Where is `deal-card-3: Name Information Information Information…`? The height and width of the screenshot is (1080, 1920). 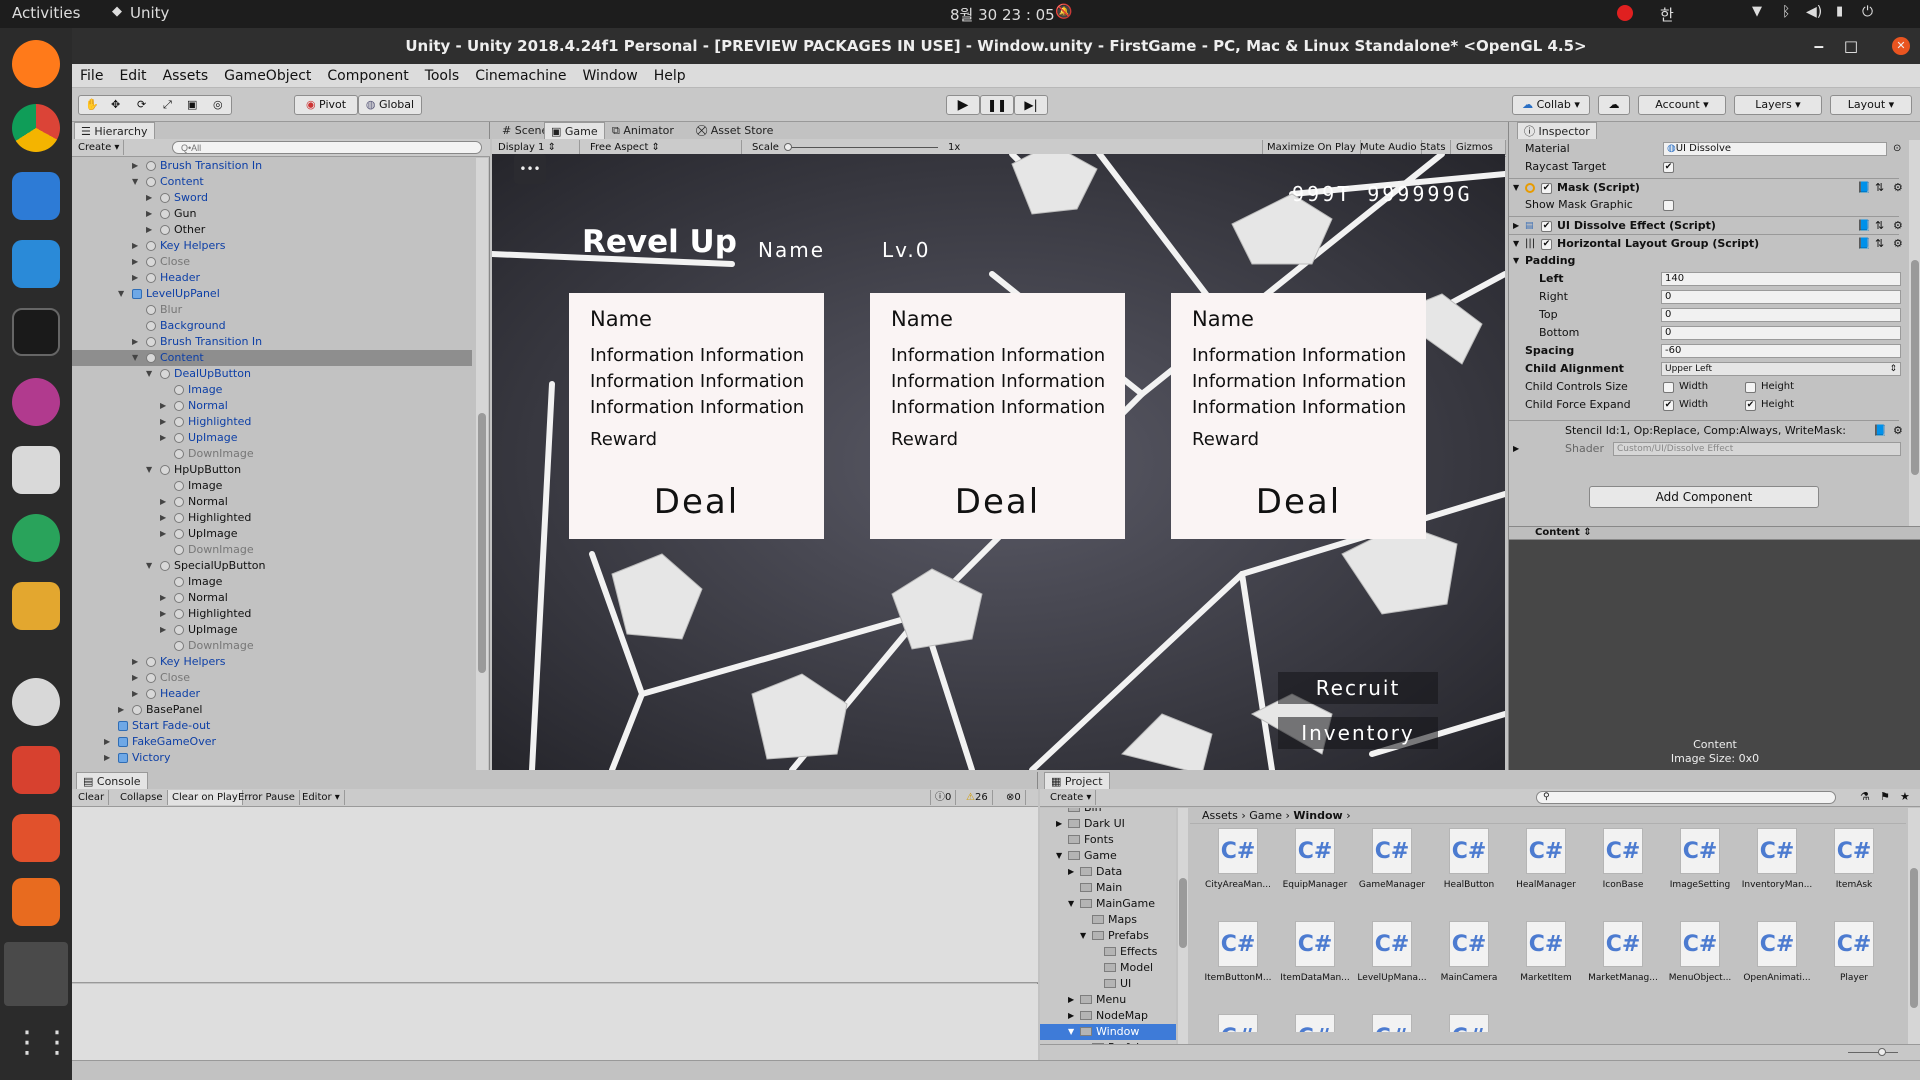 deal-card-3: Name Information Information Information… is located at coordinates (1298, 416).